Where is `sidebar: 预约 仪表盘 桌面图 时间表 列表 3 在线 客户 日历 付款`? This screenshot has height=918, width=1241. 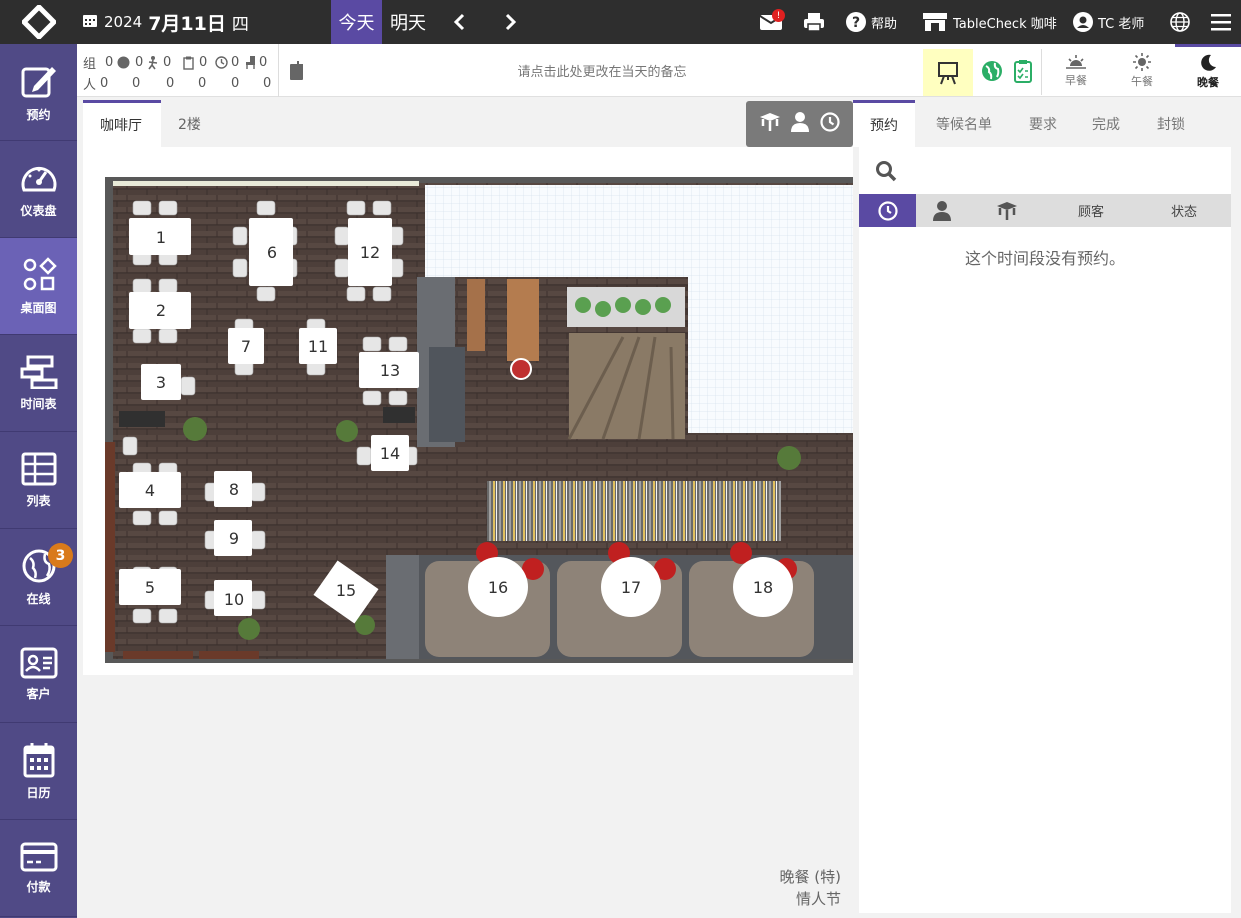
sidebar: 预约 仪表盘 桌面图 时间表 列表 3 在线 客户 日历 付款 is located at coordinates (38, 481).